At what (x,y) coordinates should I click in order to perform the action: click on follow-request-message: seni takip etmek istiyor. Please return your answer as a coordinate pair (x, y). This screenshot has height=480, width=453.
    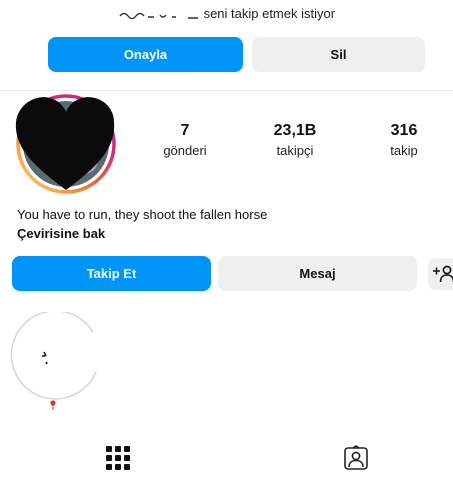
    Looking at the image, I should click on (269, 13).